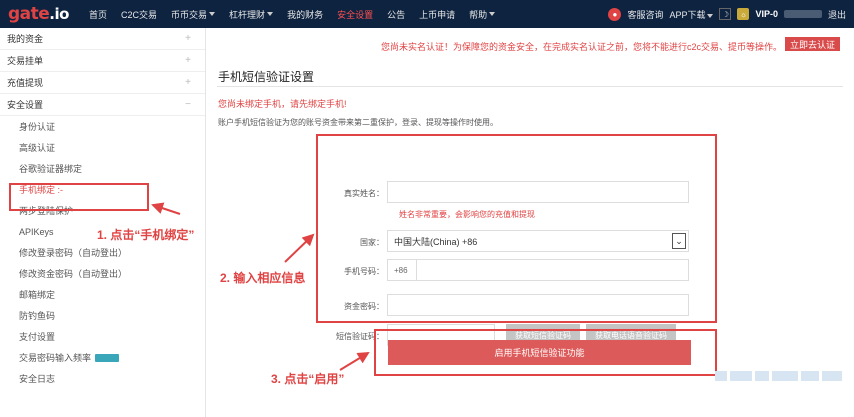 The width and height of the screenshot is (854, 417). Describe the element at coordinates (29, 14) in the screenshot. I see `logo-main-text: gate` at that location.